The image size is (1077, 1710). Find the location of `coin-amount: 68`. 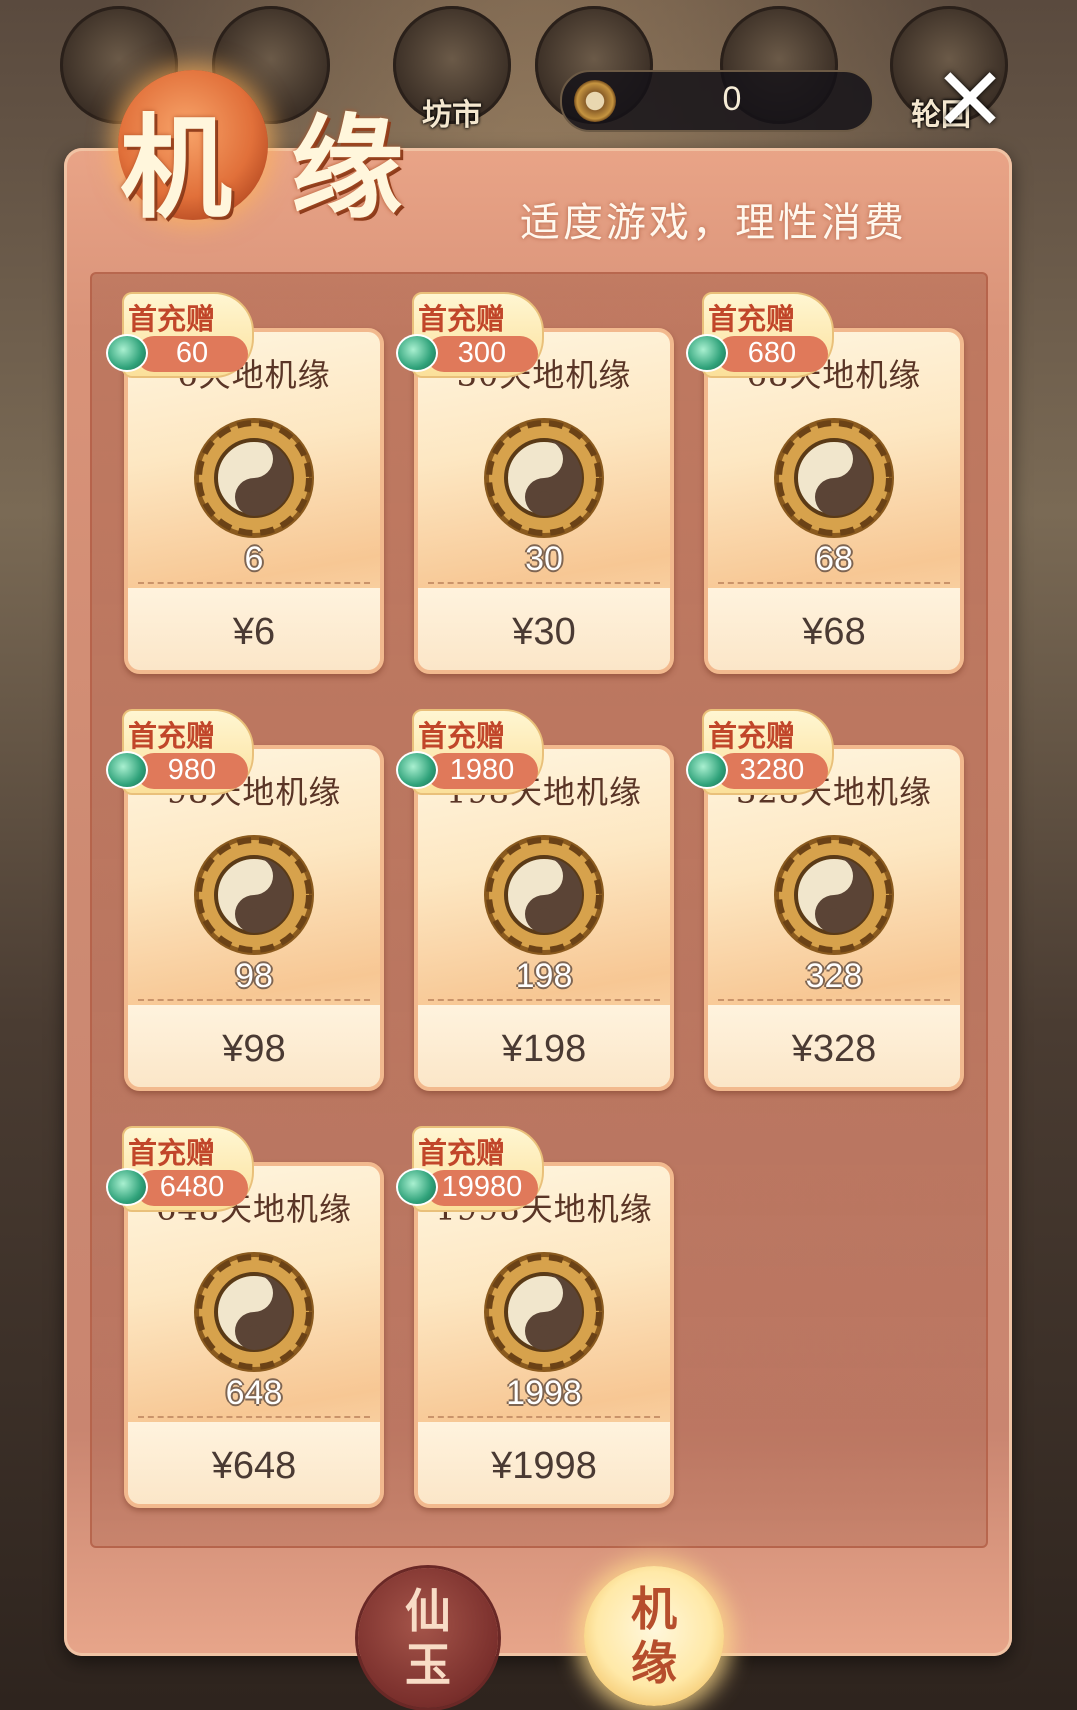

coin-amount: 68 is located at coordinates (834, 559).